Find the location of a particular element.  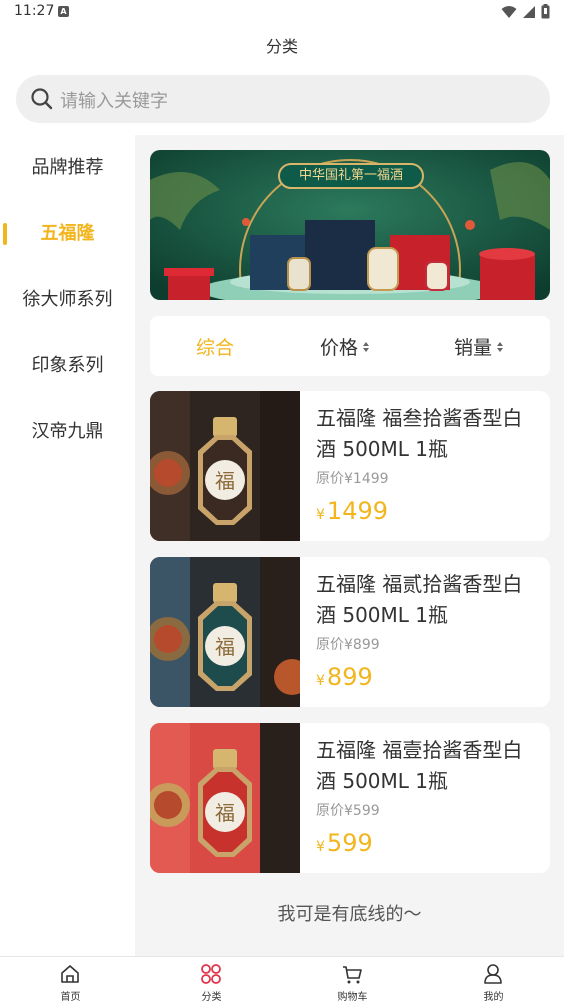

product-card: 福 五福隆 福壹拾酱香型白酒 500ML 1瓶 原价¥599 ¥599 is located at coordinates (350, 798).